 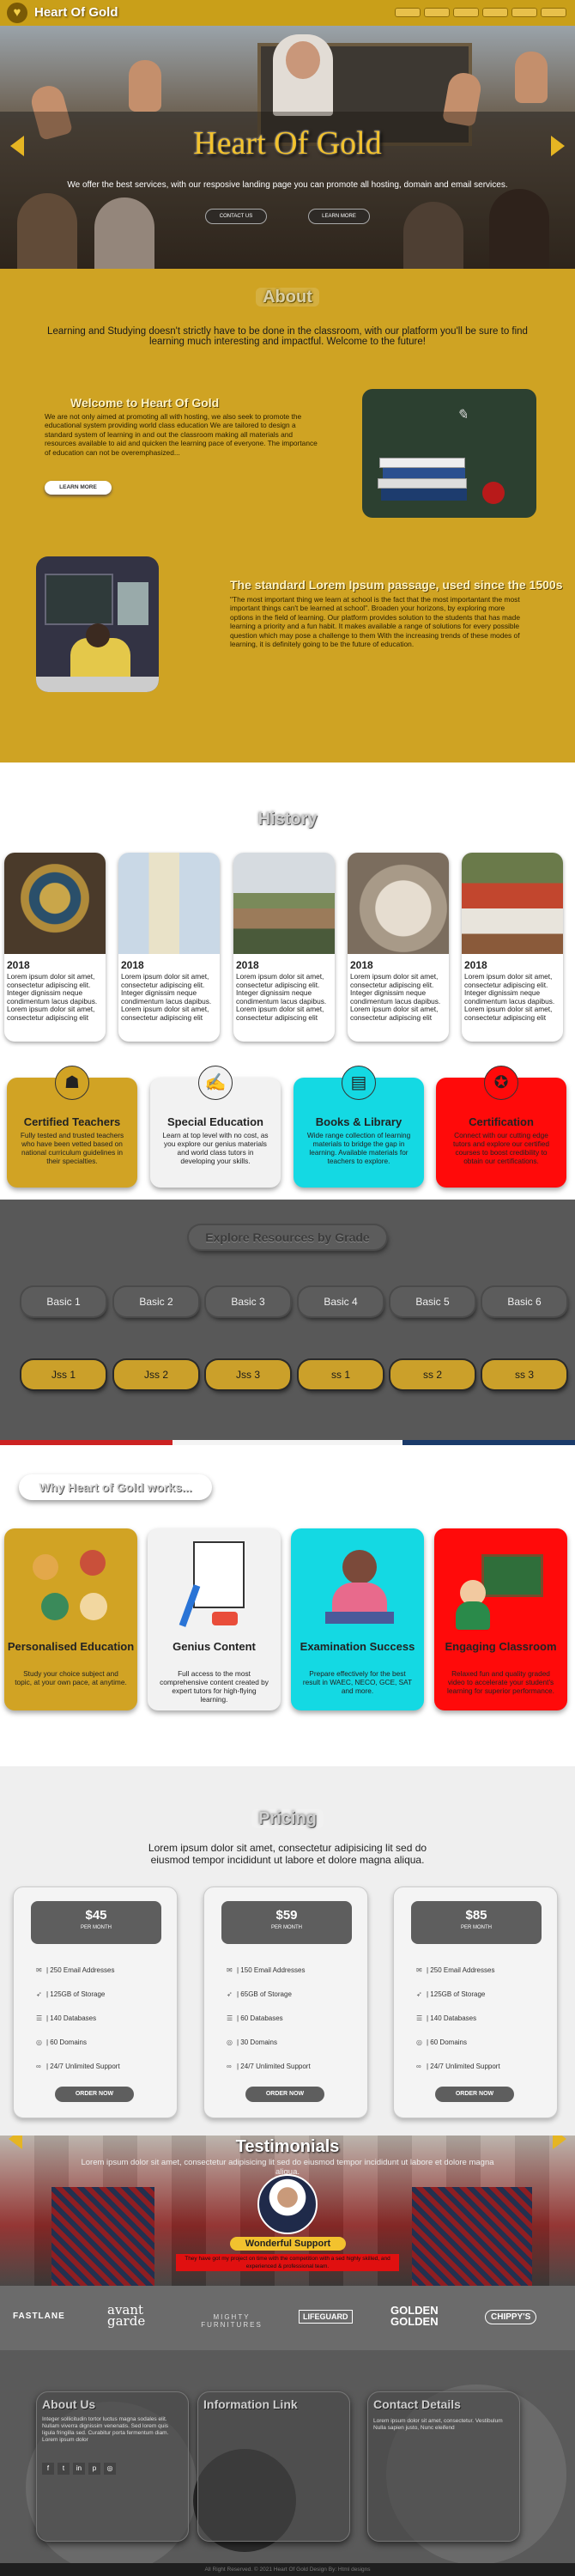 What do you see at coordinates (284, 903) in the screenshot?
I see `viaduct-image` at bounding box center [284, 903].